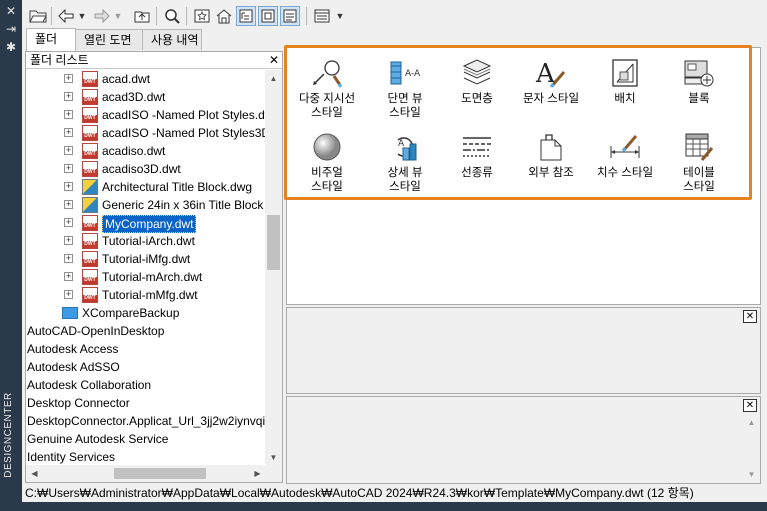 The height and width of the screenshot is (511, 767). What do you see at coordinates (146, 187) in the screenshot?
I see `tree-item: + Architectural Title Block.dwg` at bounding box center [146, 187].